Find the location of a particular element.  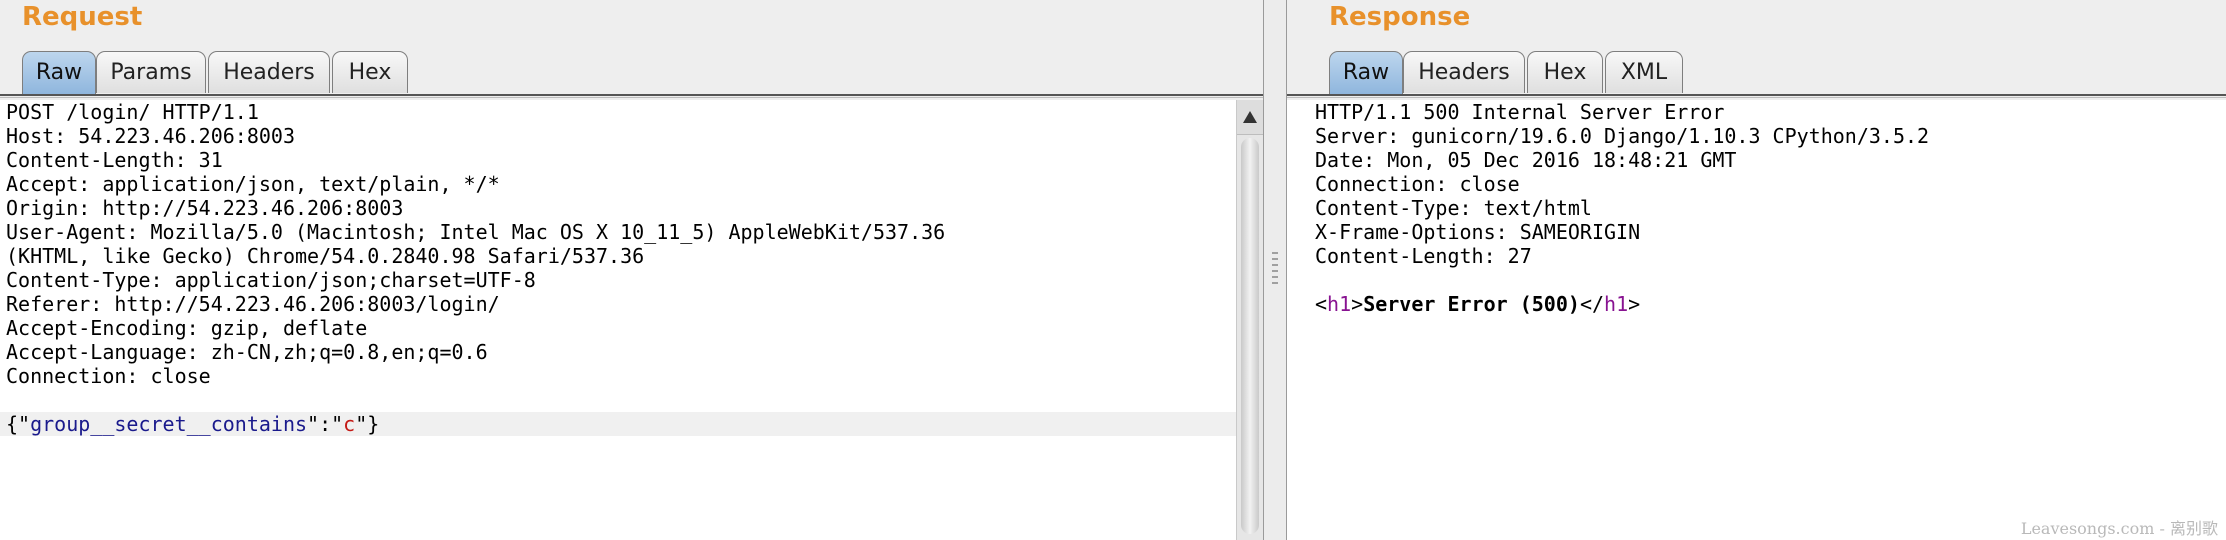

html-lt: < is located at coordinates (1321, 304).